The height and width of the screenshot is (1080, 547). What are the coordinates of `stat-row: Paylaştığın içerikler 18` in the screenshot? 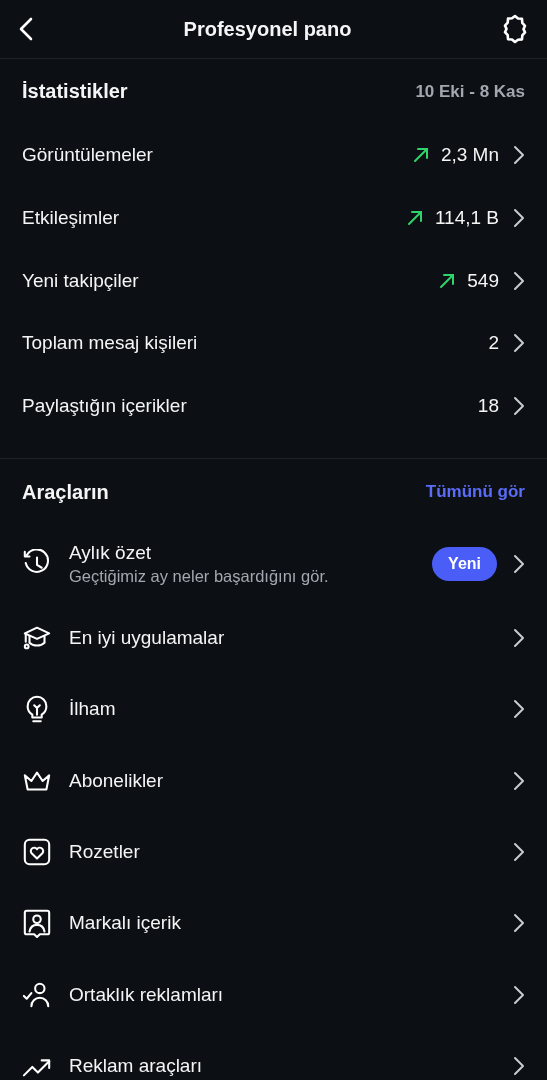 It's located at (273, 406).